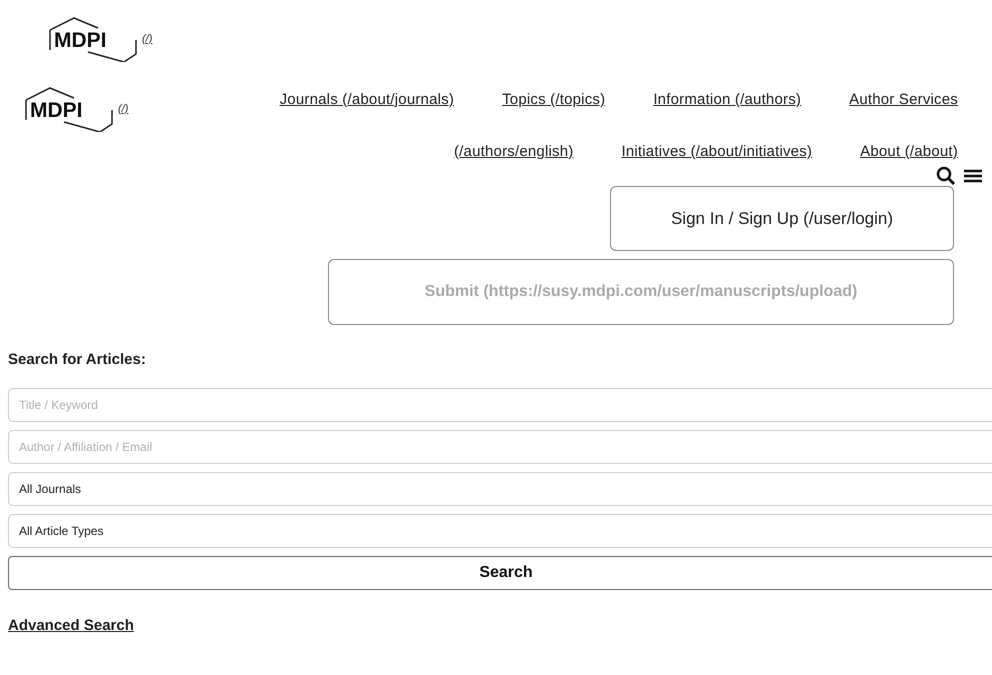 The height and width of the screenshot is (675, 992). I want to click on nav-link: Initiatives (/about/initiatives), so click(716, 152).